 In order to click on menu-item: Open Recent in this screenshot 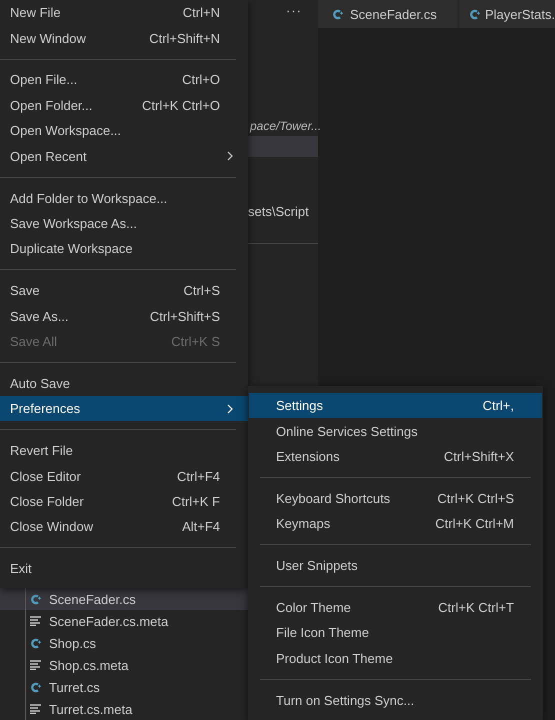, I will do `click(124, 156)`.